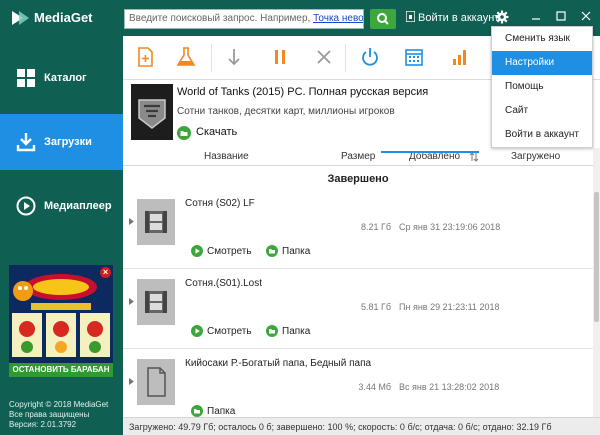 Image resolution: width=600 pixels, height=435 pixels. I want to click on item-name: Сотня.(S01).Lost, so click(223, 283).